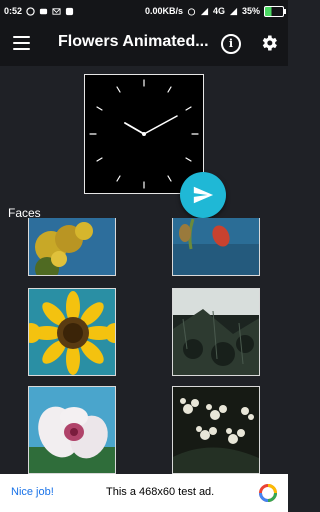  Describe the element at coordinates (21, 43) in the screenshot. I see `hamburger-menu-icon` at that location.